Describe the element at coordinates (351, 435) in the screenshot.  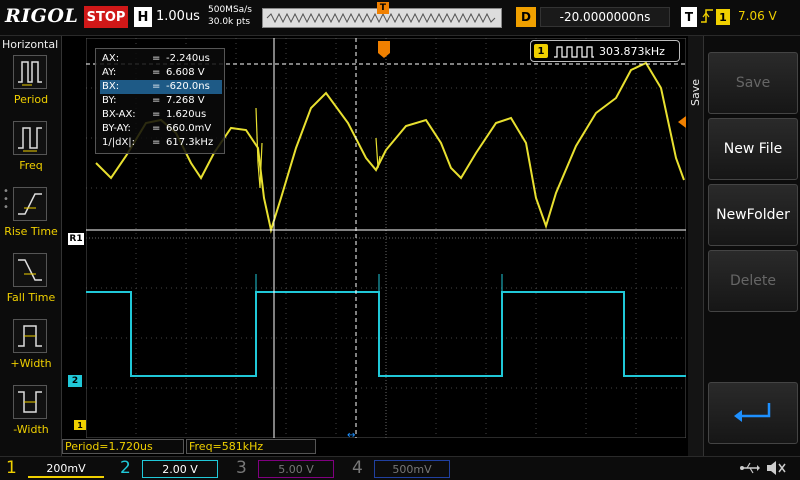
I see `horizontal-center-arrow-icon: ↔` at that location.